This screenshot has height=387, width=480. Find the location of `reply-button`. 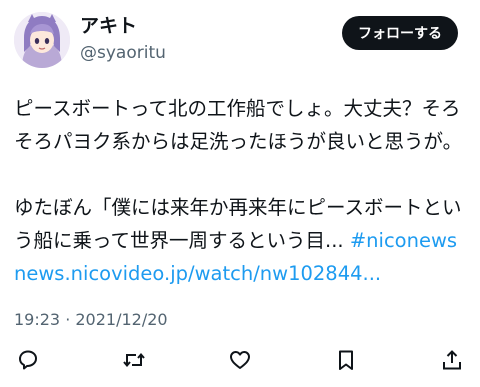

reply-button is located at coordinates (28, 360).